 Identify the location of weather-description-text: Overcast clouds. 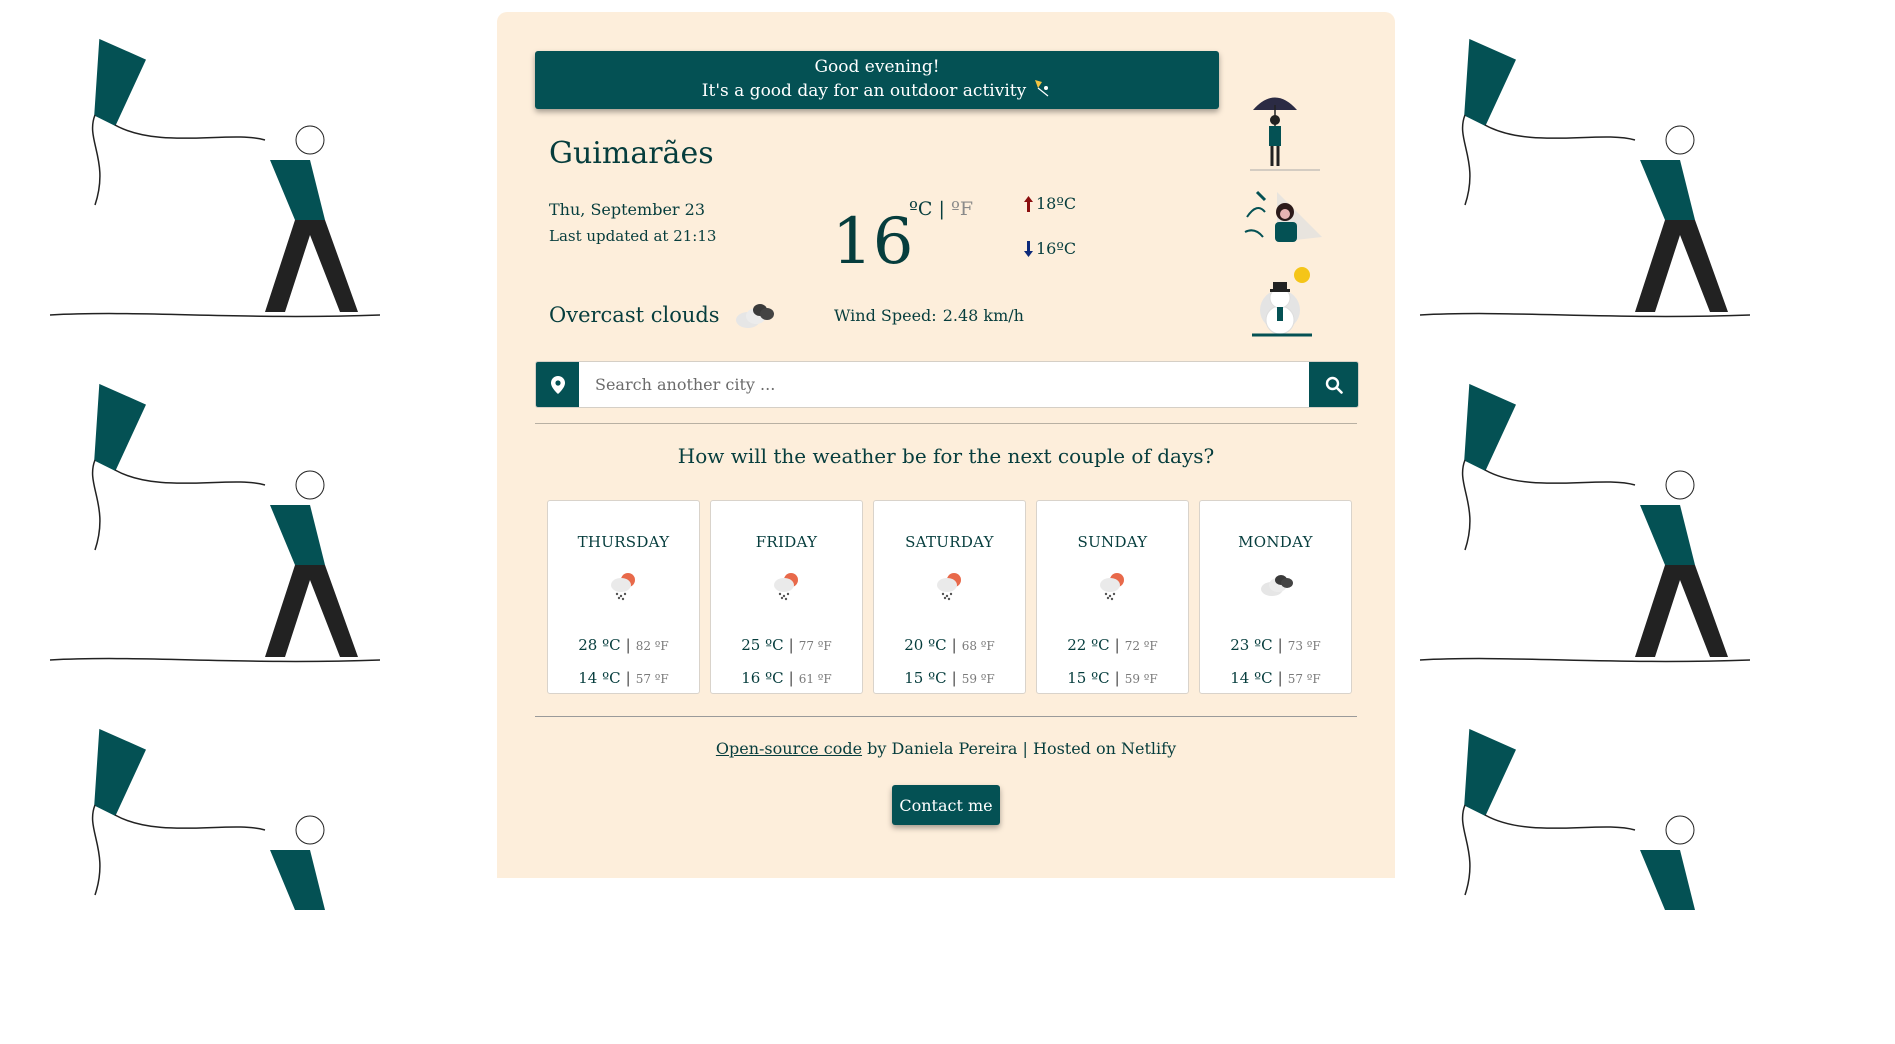
(634, 315).